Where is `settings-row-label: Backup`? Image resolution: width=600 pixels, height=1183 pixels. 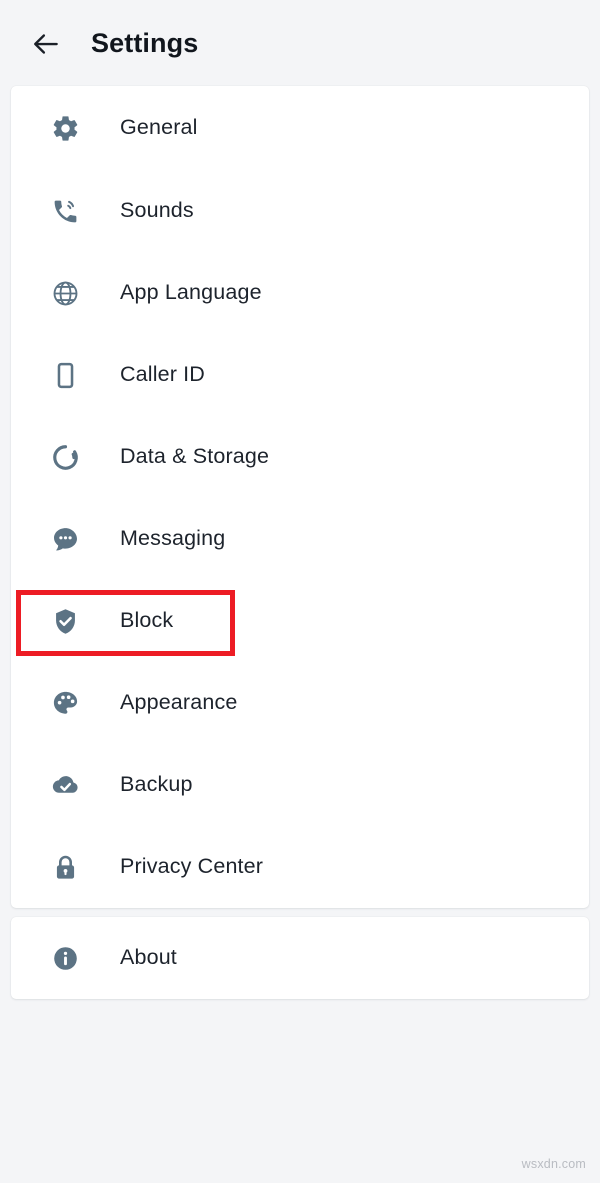 settings-row-label: Backup is located at coordinates (156, 784).